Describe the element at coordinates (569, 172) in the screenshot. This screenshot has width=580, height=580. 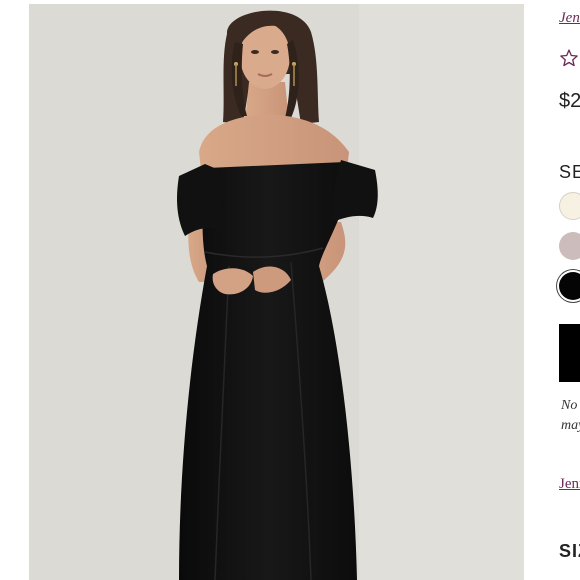
I see `color-section-heading: SE` at that location.